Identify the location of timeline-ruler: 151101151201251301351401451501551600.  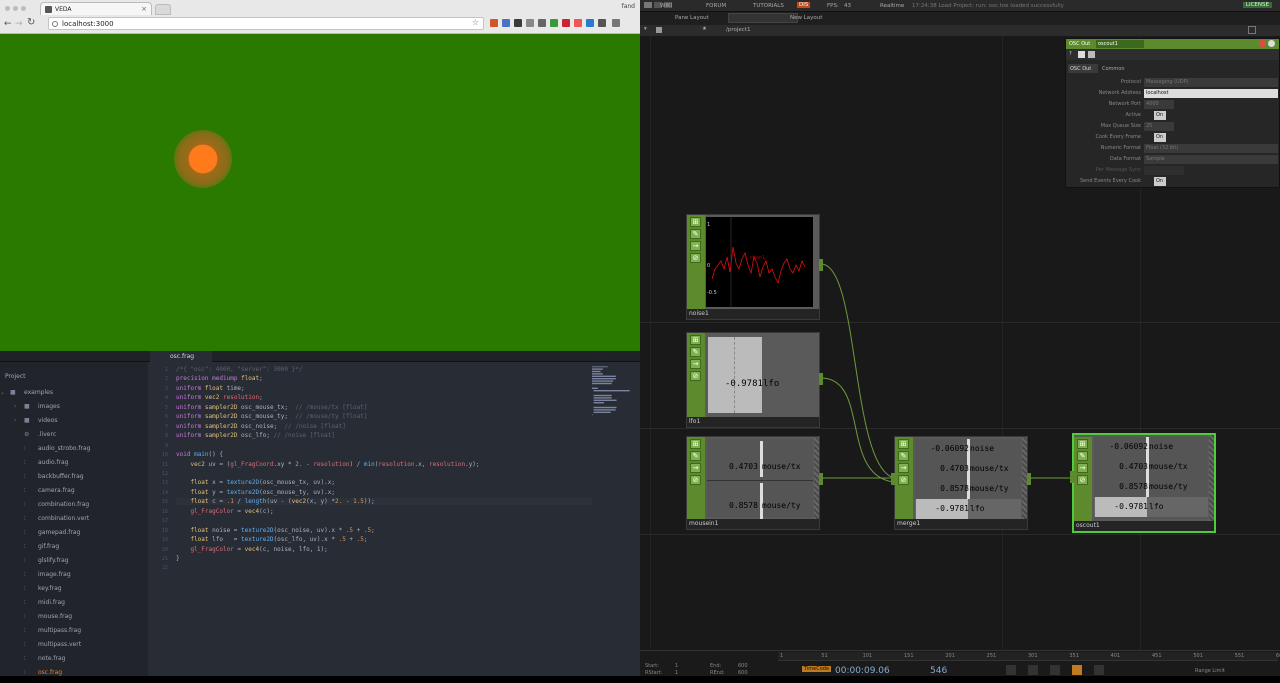
(1028, 656).